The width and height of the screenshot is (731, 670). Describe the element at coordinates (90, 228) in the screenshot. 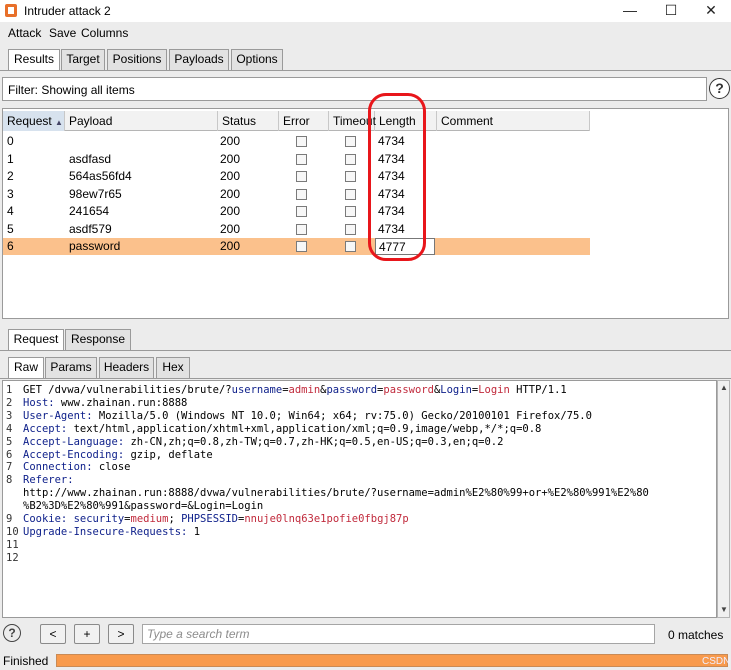

I see `cell-payload: asdf579` at that location.